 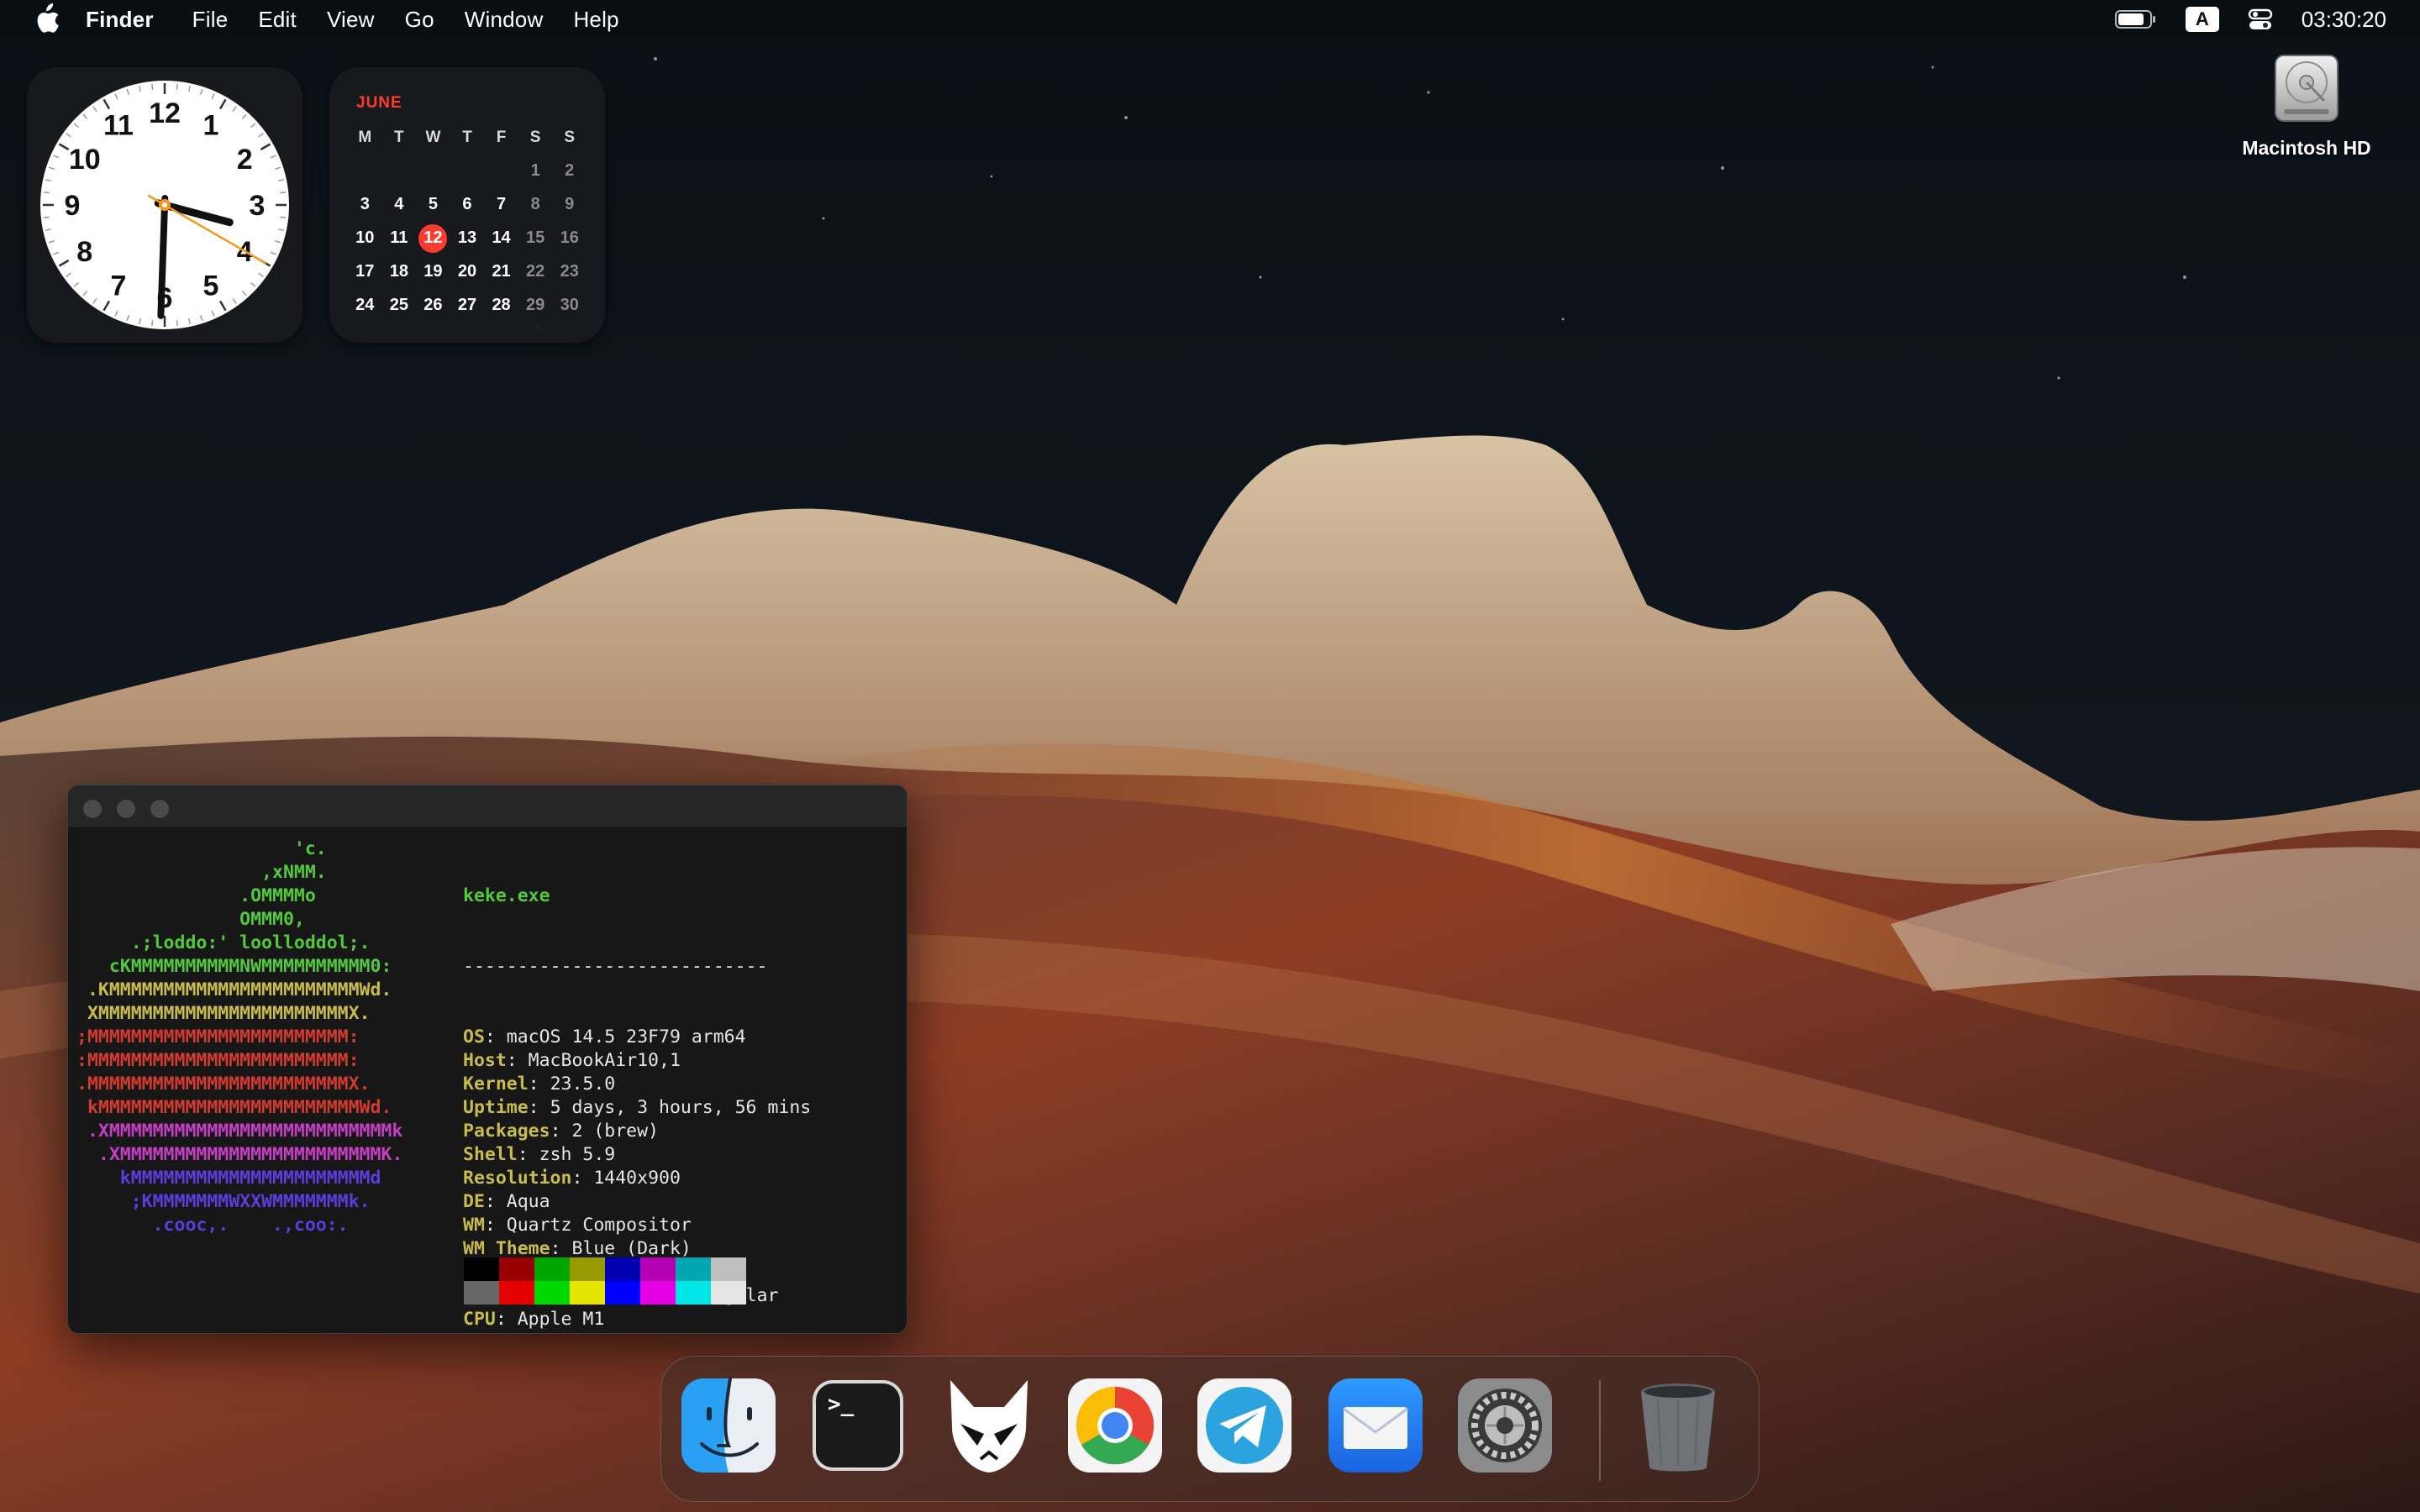 What do you see at coordinates (277, 20) in the screenshot?
I see `menu-edit: Edit` at bounding box center [277, 20].